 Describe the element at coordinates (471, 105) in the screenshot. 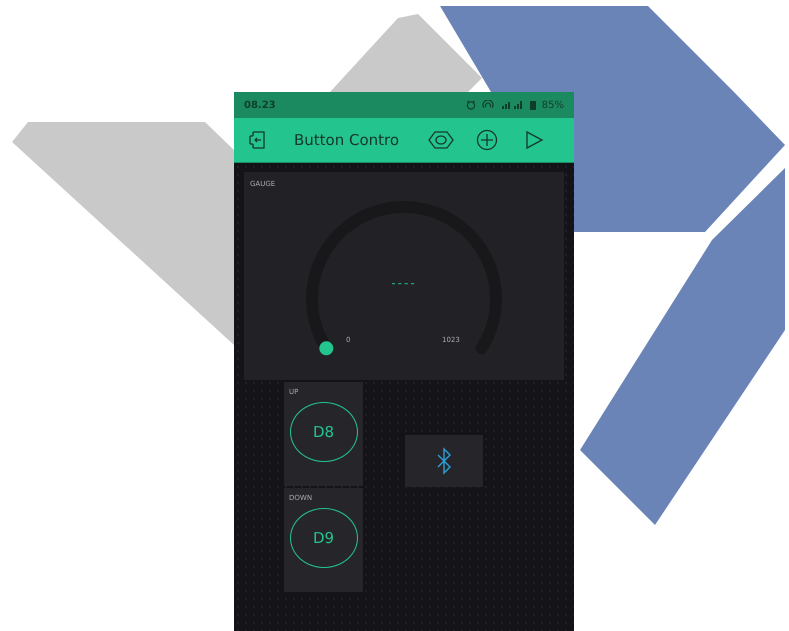

I see `alarm-icon` at that location.